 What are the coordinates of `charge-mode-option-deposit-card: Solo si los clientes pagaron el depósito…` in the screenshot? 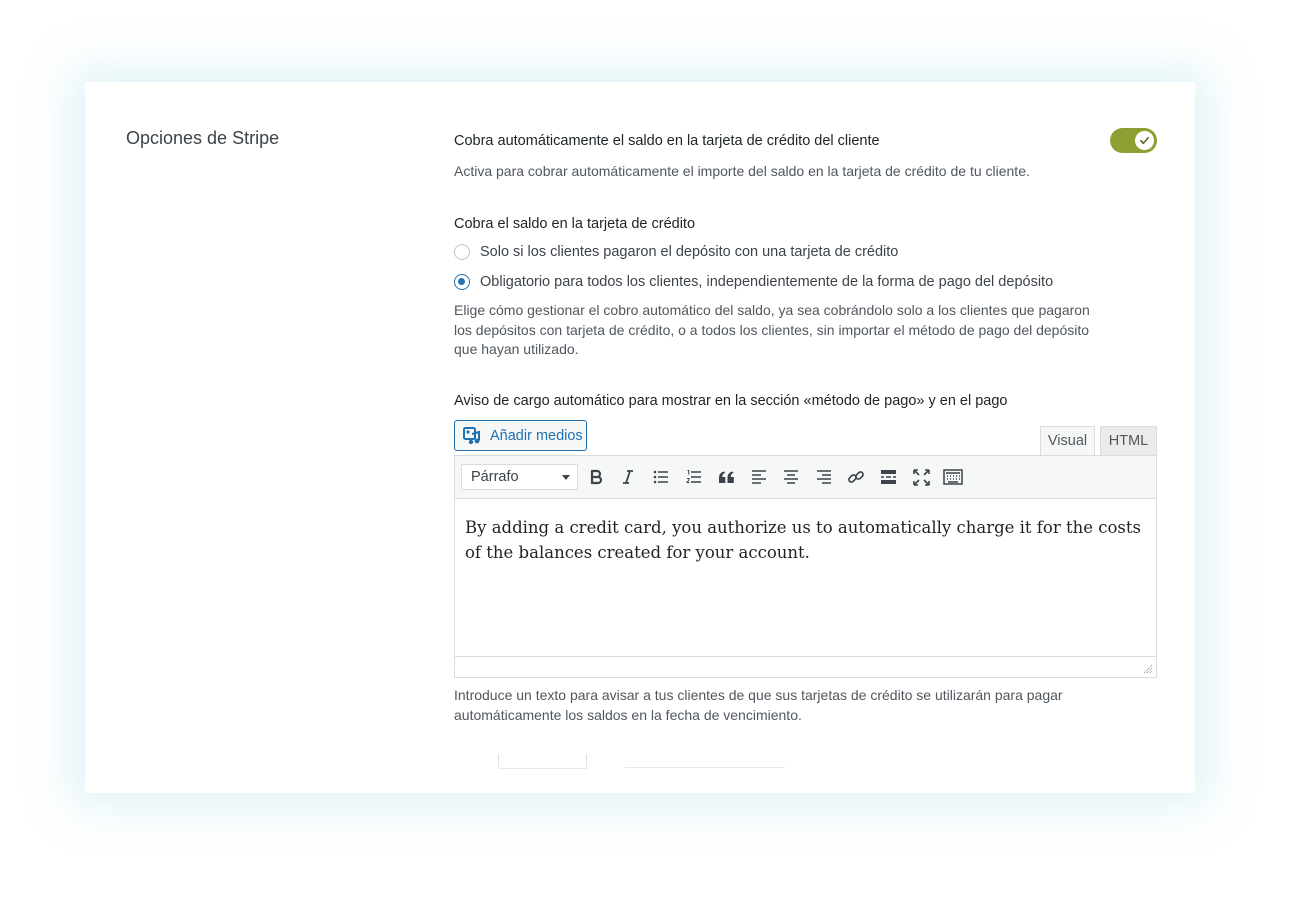 It's located at (676, 252).